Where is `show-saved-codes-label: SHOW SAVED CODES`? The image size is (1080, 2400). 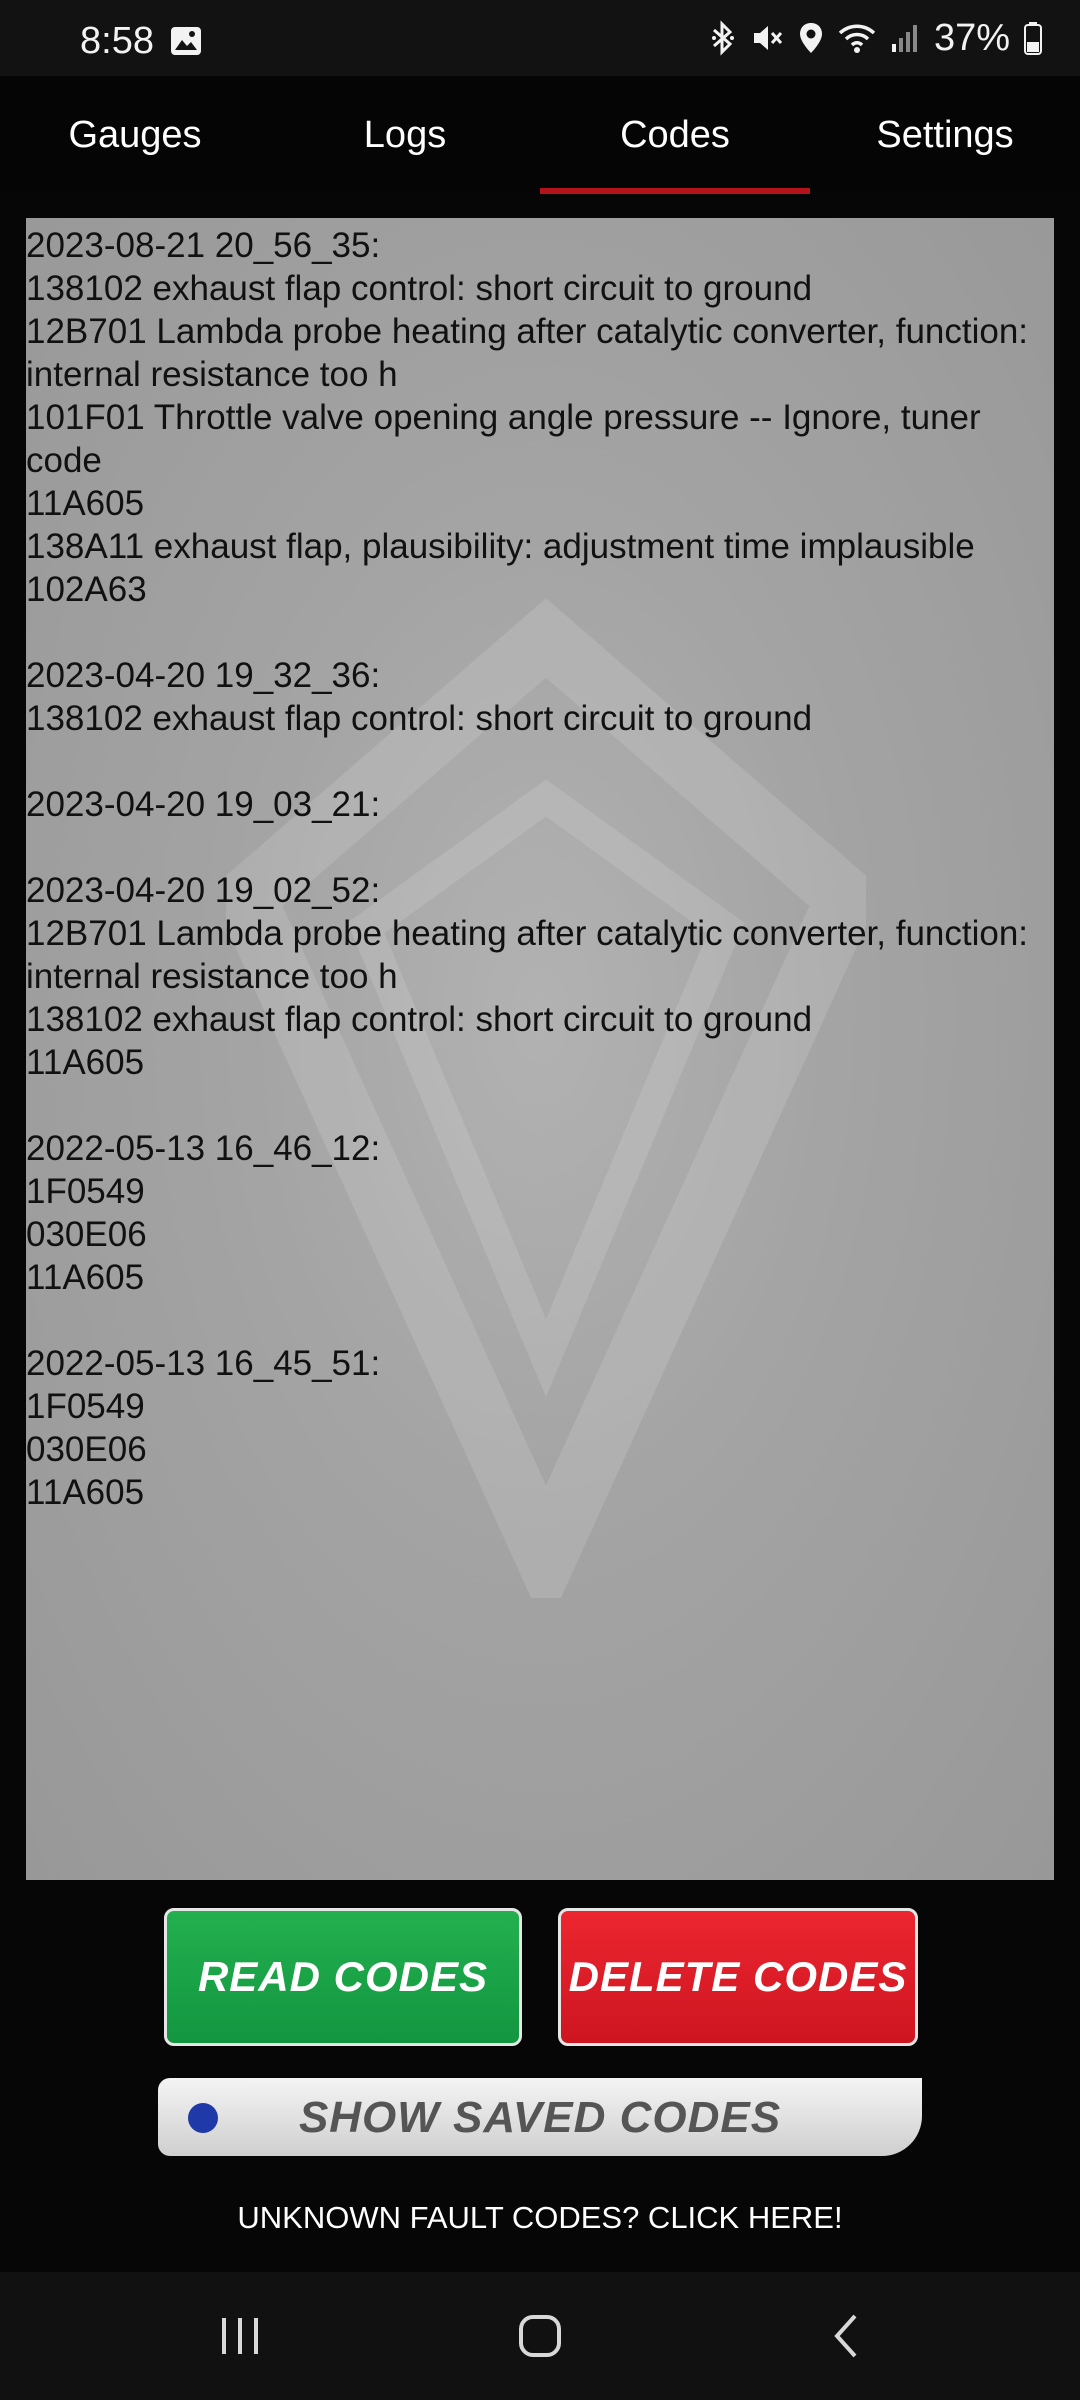 show-saved-codes-label: SHOW SAVED CODES is located at coordinates (540, 2117).